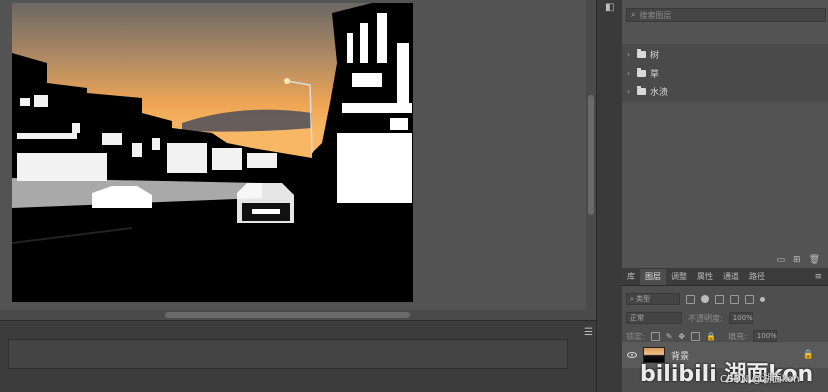 This screenshot has width=828, height=392. I want to click on tab-layers: 图层, so click(653, 277).